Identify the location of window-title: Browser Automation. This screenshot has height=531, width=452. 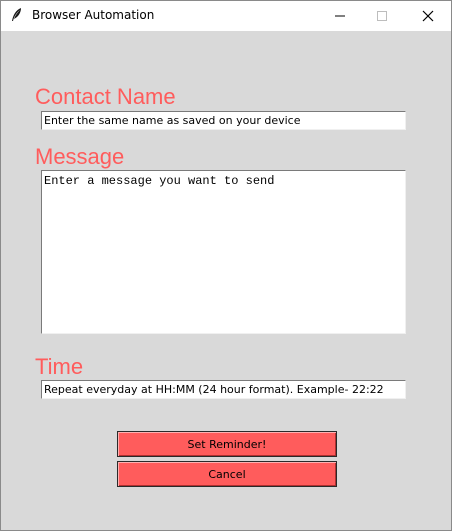
(93, 15).